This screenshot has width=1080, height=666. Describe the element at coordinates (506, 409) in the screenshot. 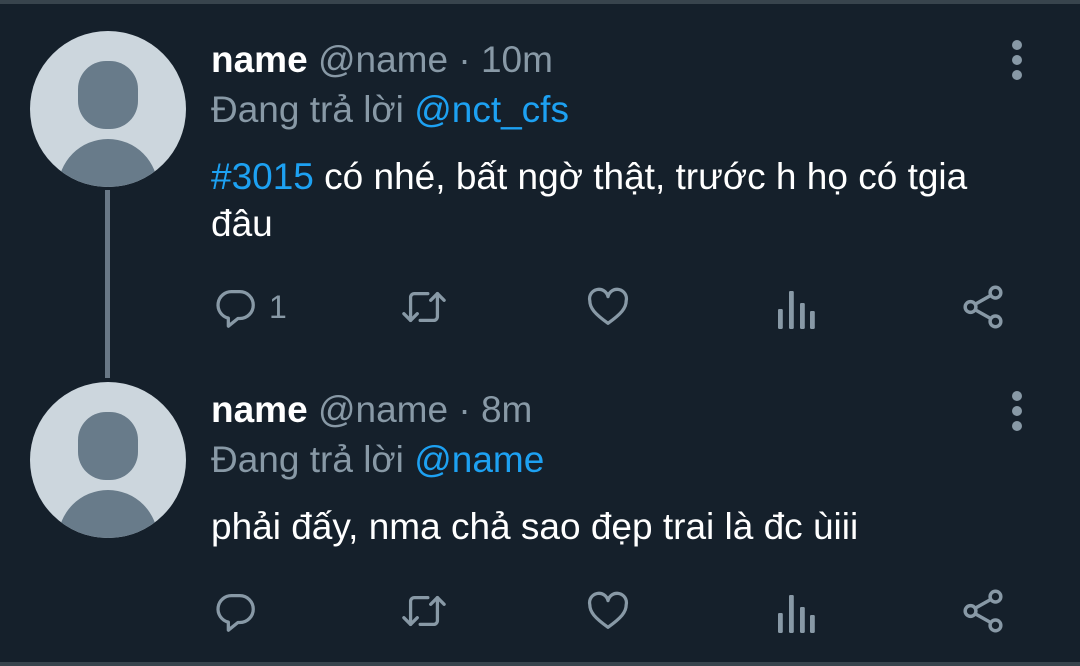

I see `timestamp: 8m` at that location.